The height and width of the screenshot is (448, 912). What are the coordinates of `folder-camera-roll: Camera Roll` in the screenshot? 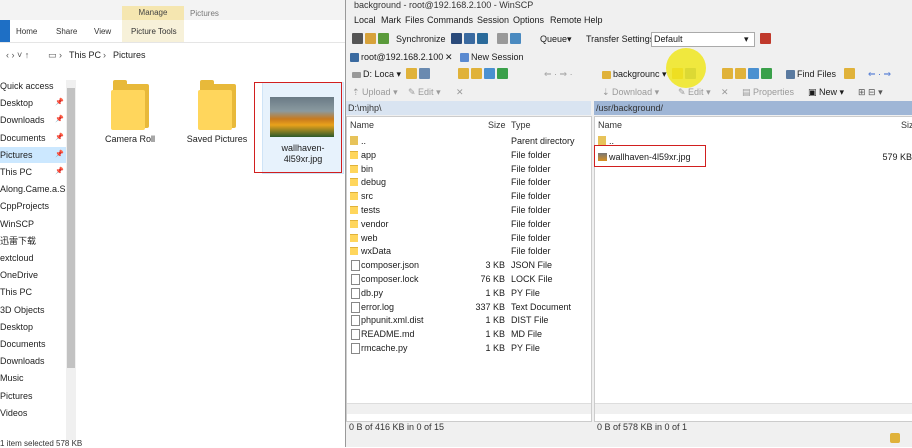 It's located at (130, 123).